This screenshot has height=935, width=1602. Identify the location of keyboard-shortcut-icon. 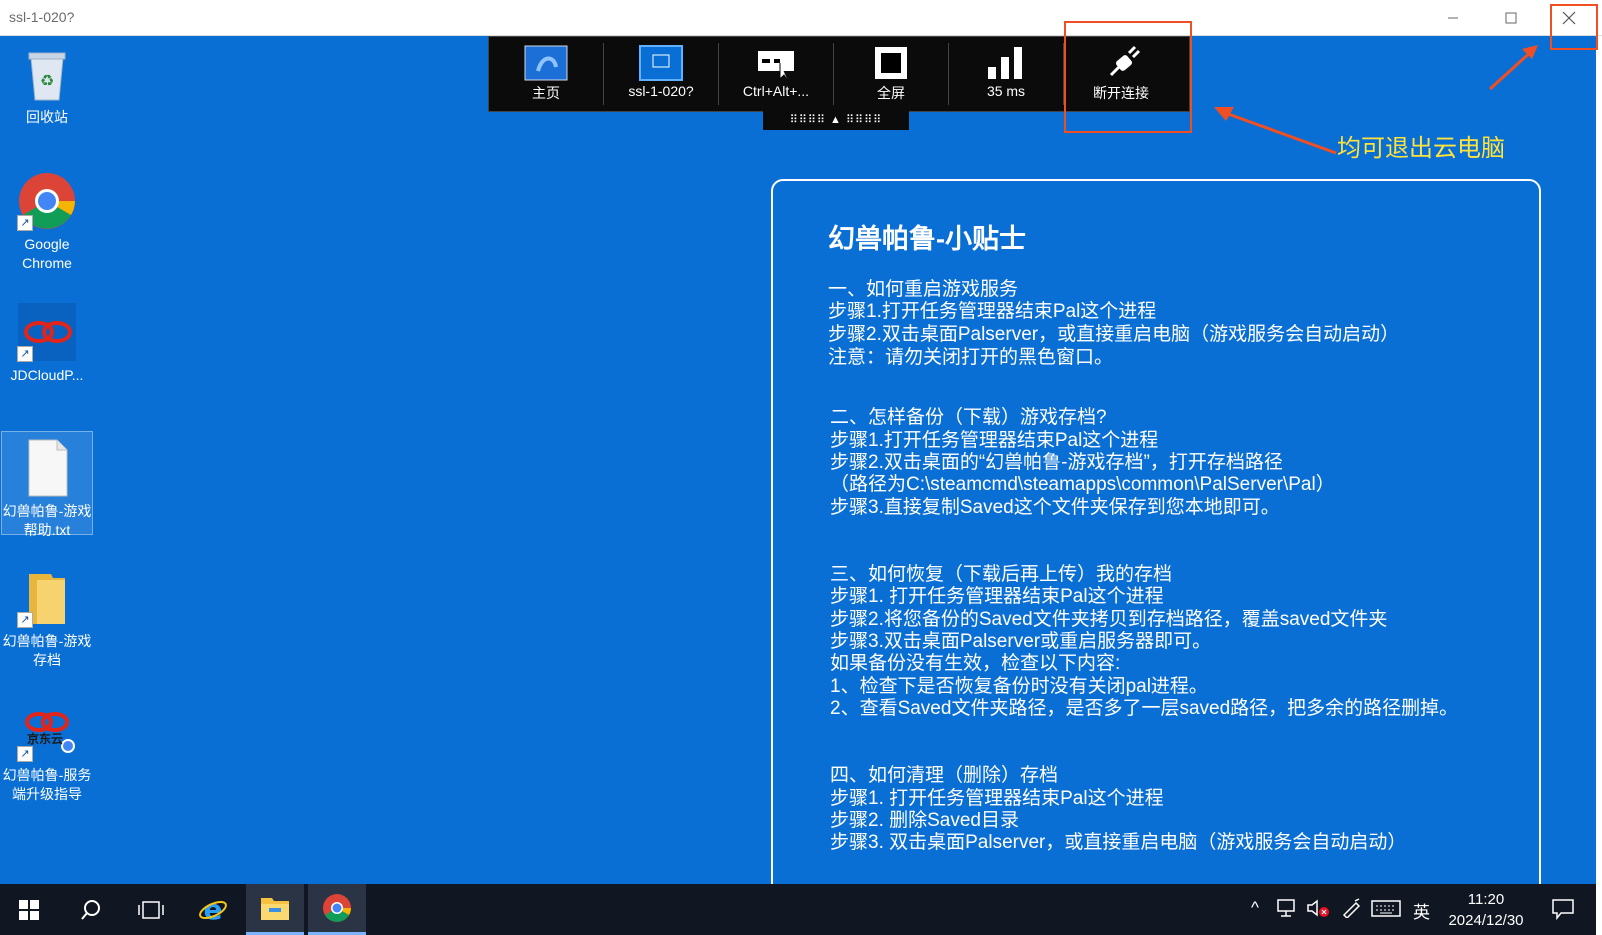
(776, 63).